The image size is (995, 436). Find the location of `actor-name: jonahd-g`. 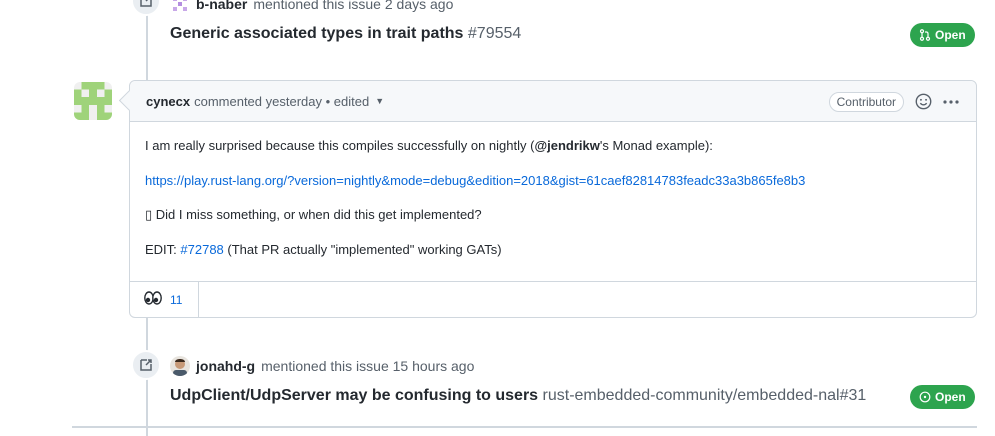

actor-name: jonahd-g is located at coordinates (225, 366).